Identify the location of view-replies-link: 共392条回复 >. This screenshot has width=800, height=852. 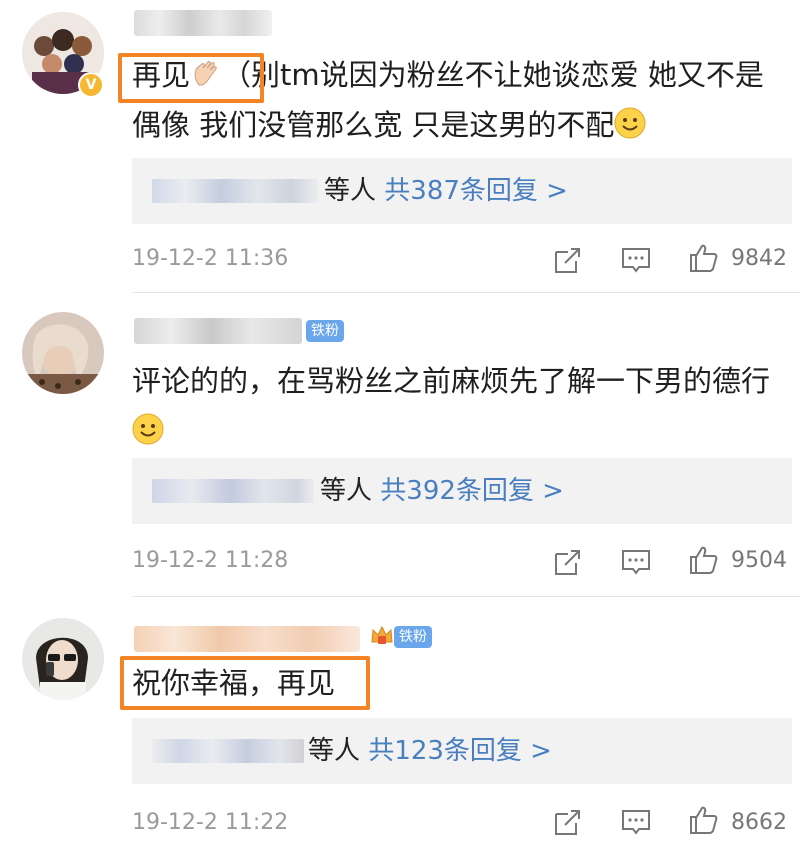
(472, 491).